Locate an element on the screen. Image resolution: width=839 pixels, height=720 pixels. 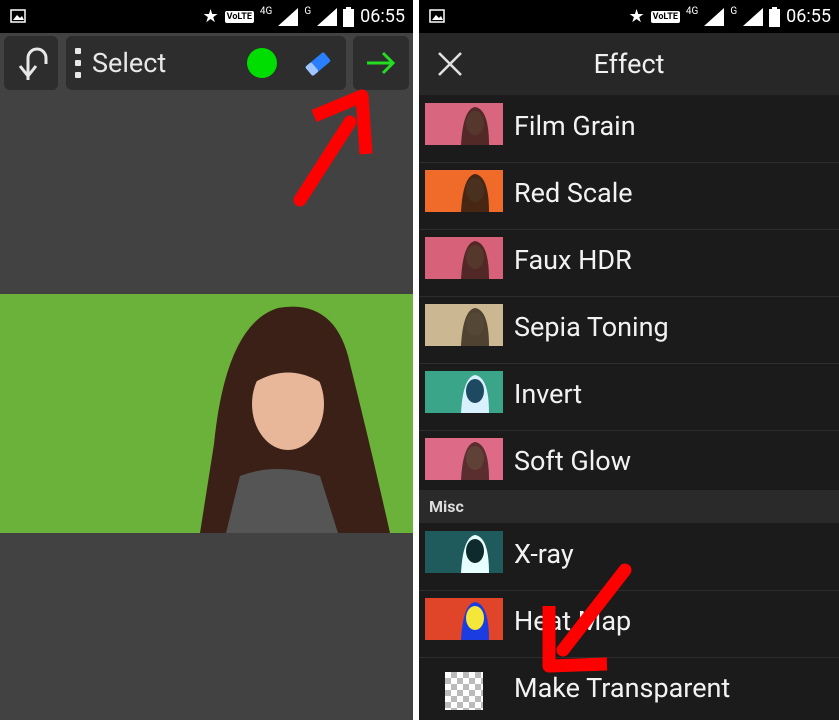
effect-label: X-ray is located at coordinates (544, 554).